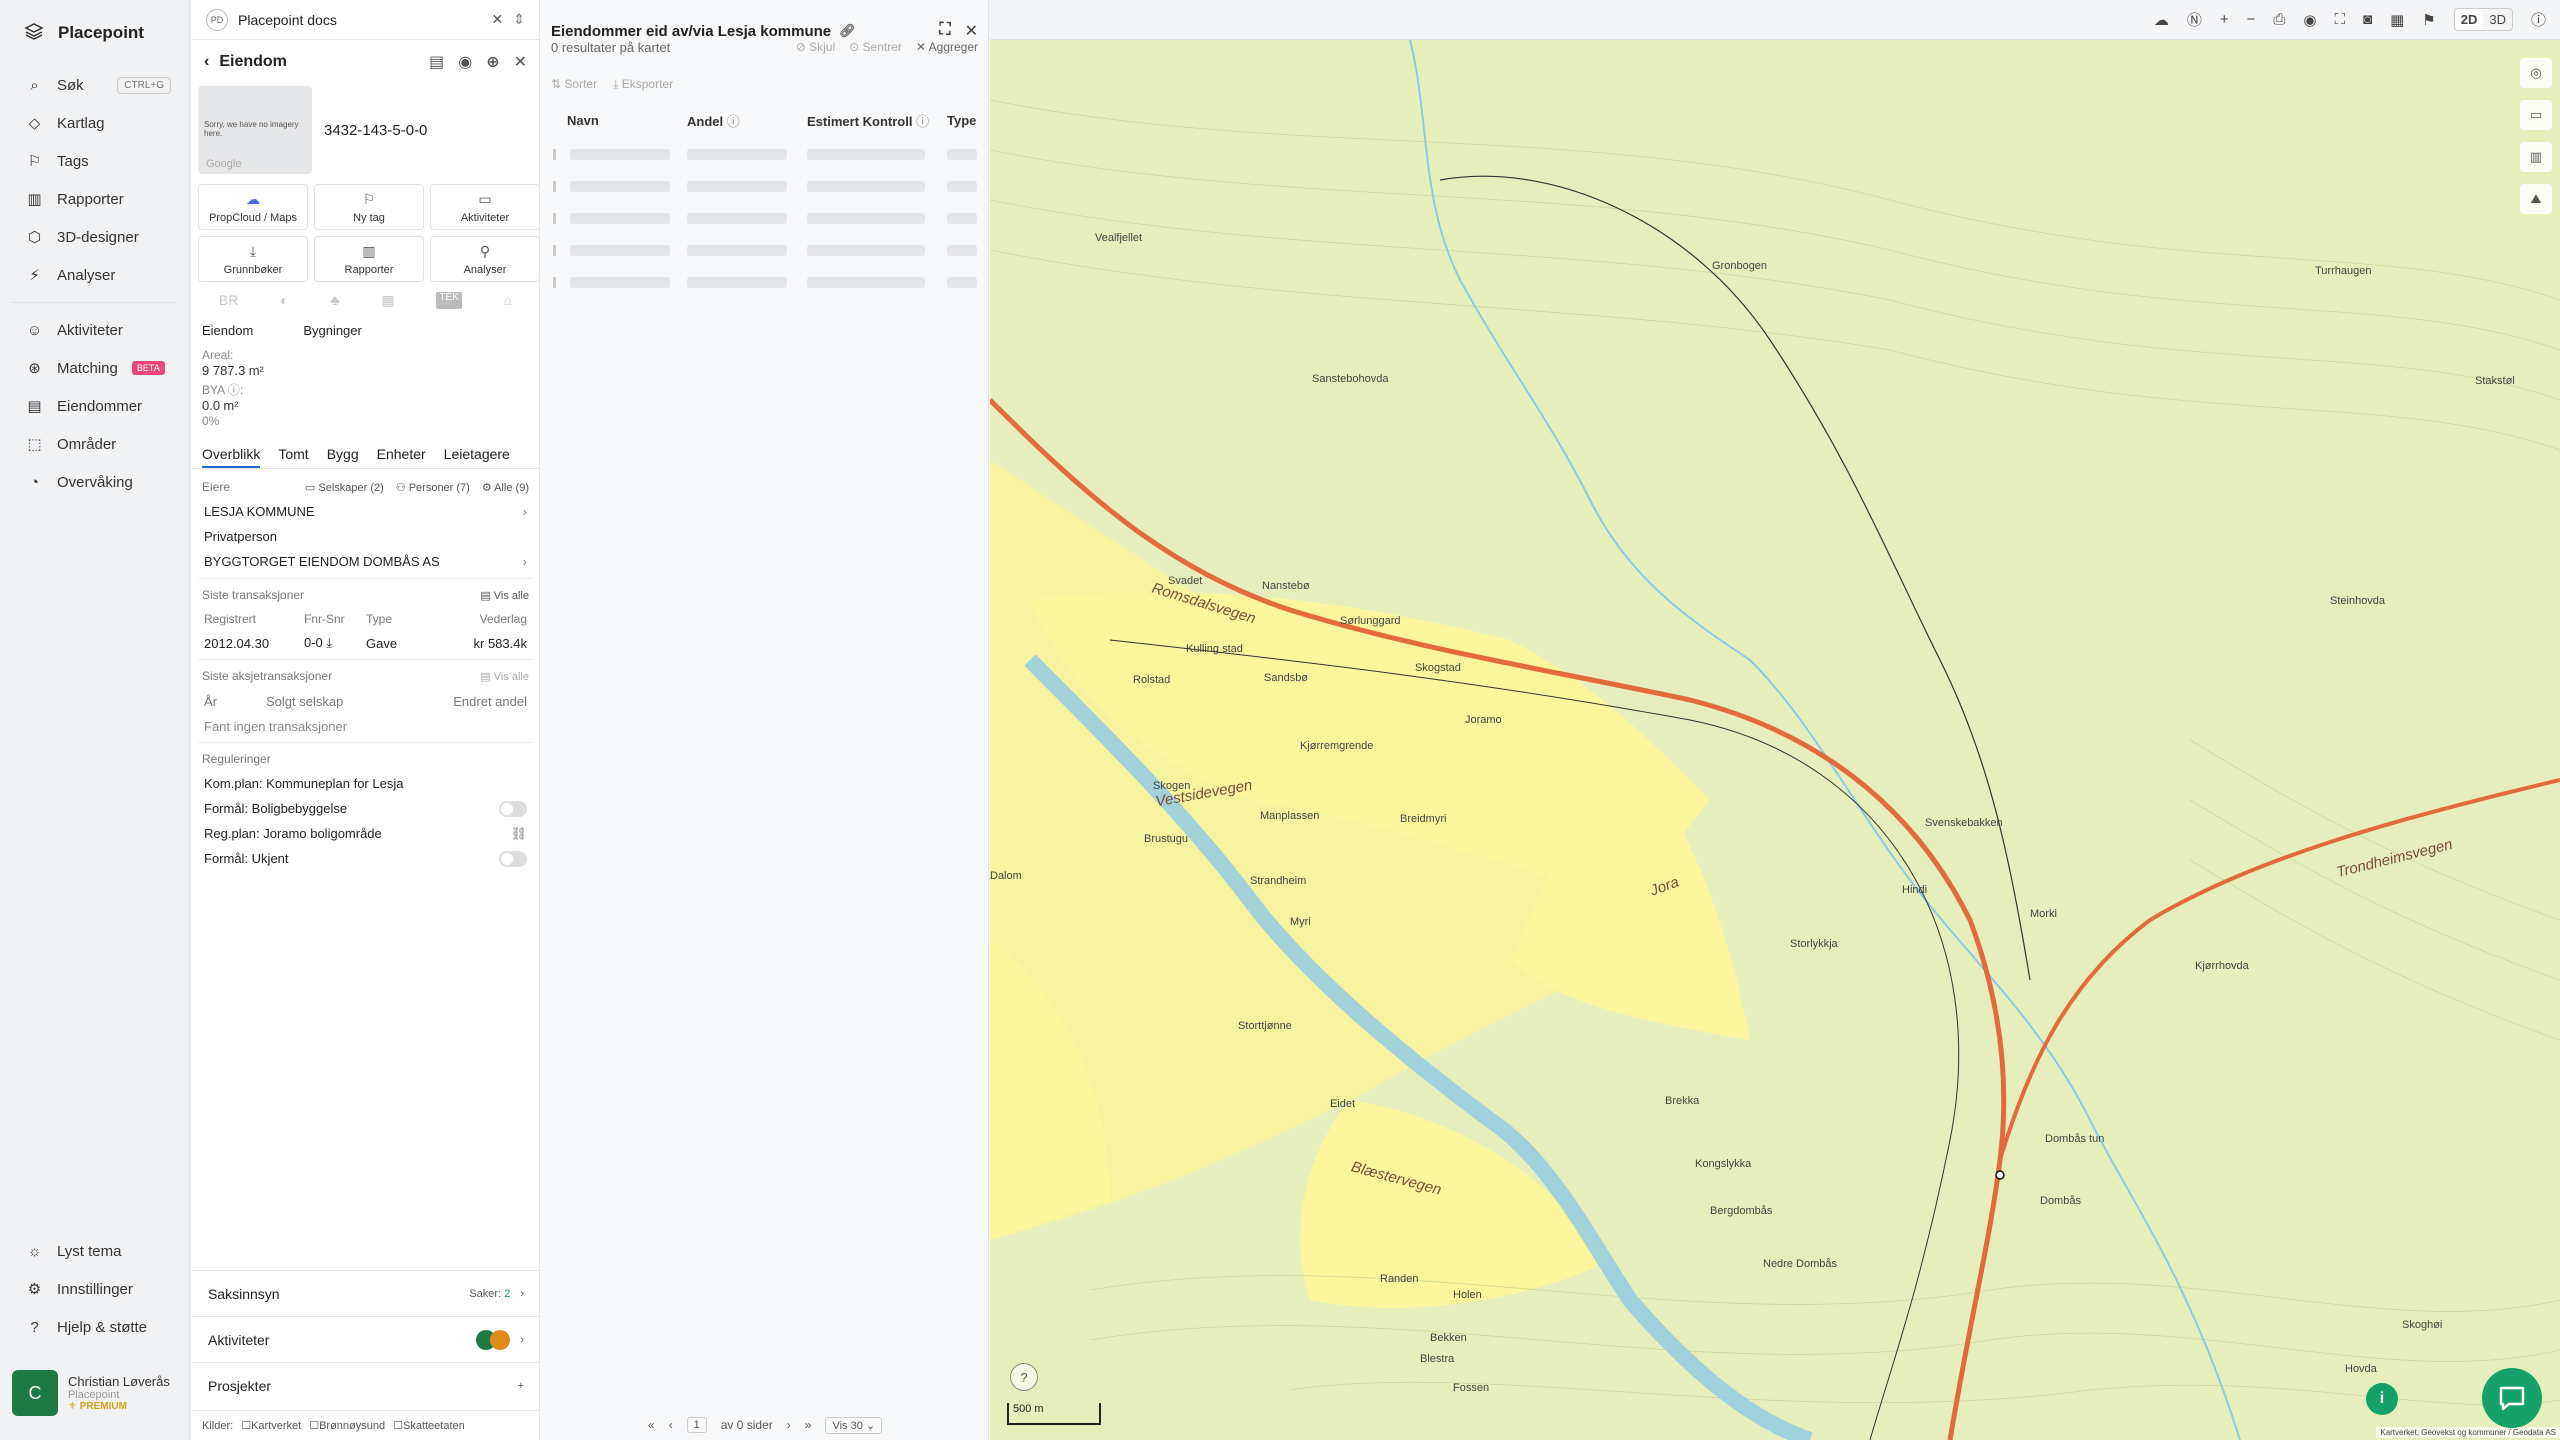 The width and height of the screenshot is (2560, 1440). I want to click on table-row: 2012.04.30 0-0 ⤓ Gave kr 583.4k, so click(365, 643).